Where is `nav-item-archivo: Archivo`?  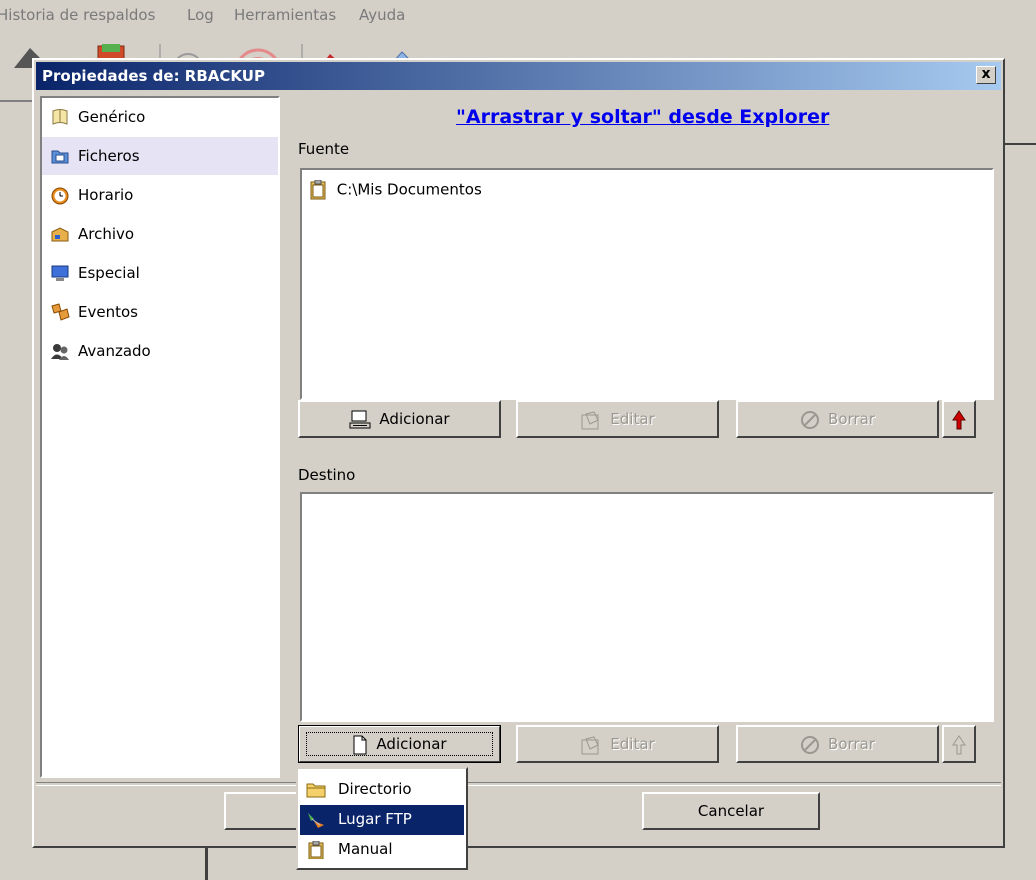 nav-item-archivo: Archivo is located at coordinates (160, 234).